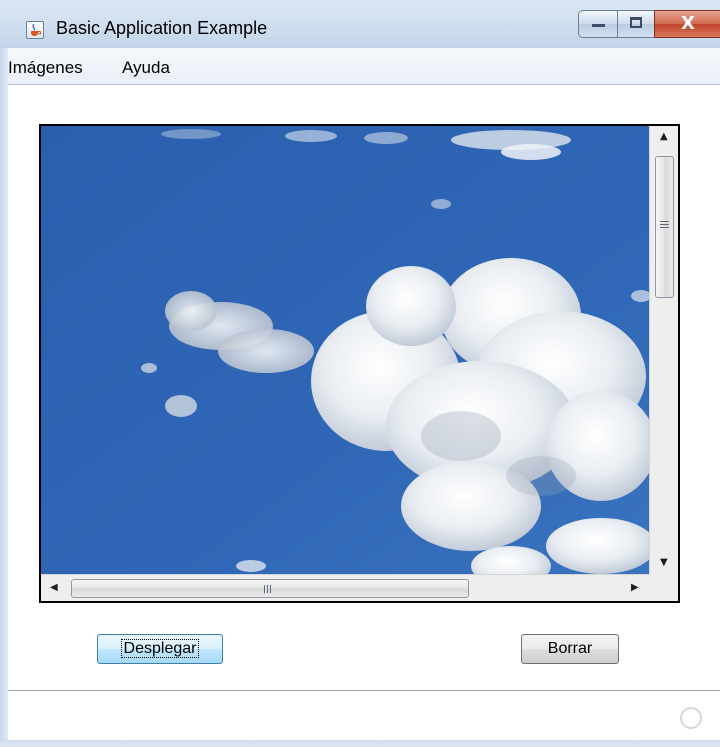  I want to click on scroll-left-icon: ◀, so click(54, 588).